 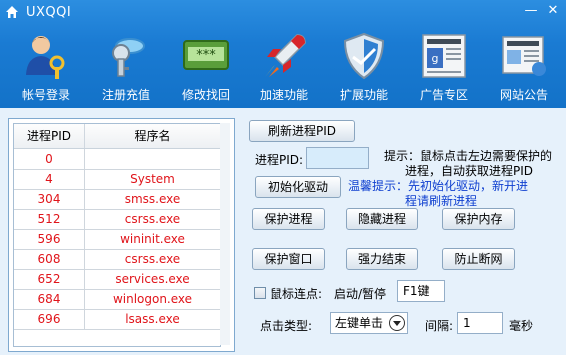 I want to click on table-row: 608 csrss.exe, so click(x=117, y=259).